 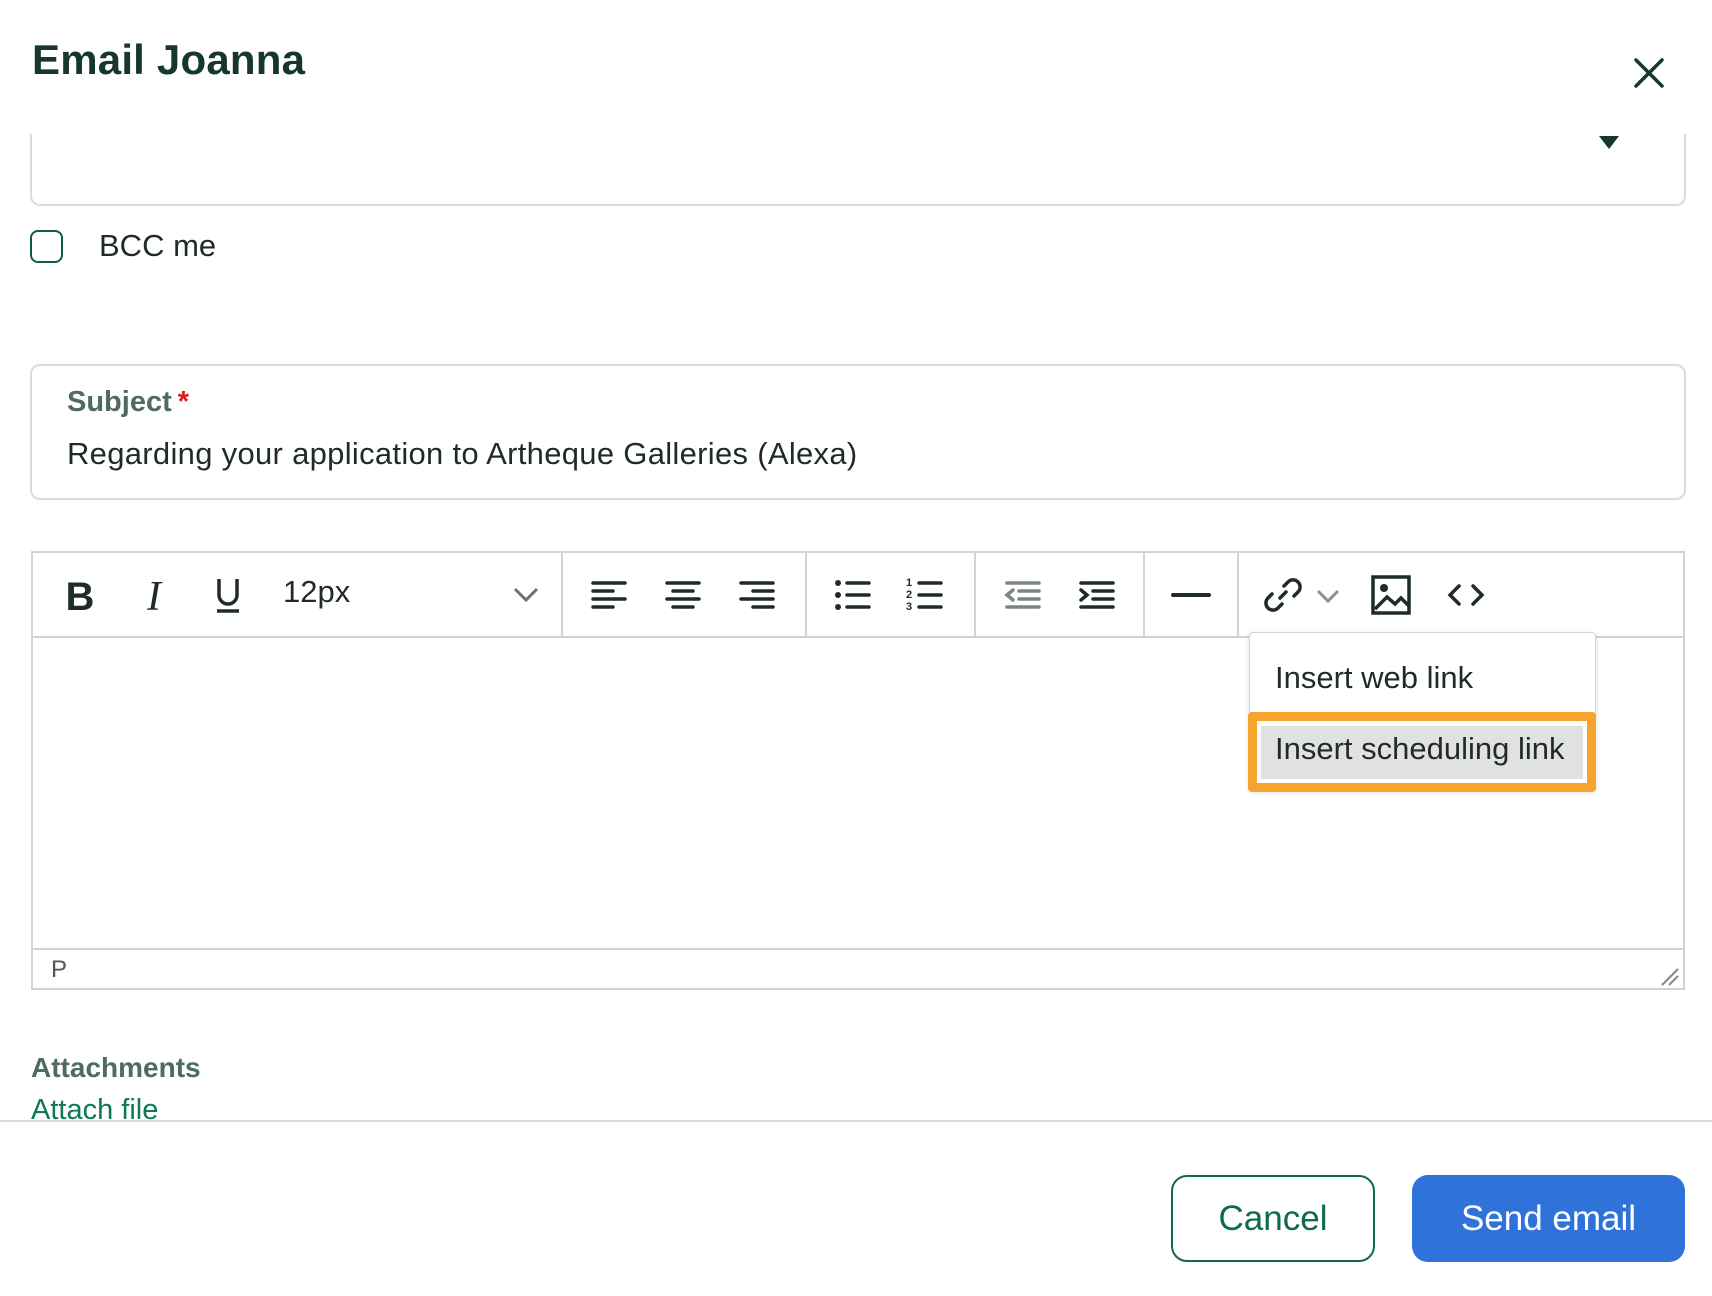 I want to click on code-icon, so click(x=1466, y=595).